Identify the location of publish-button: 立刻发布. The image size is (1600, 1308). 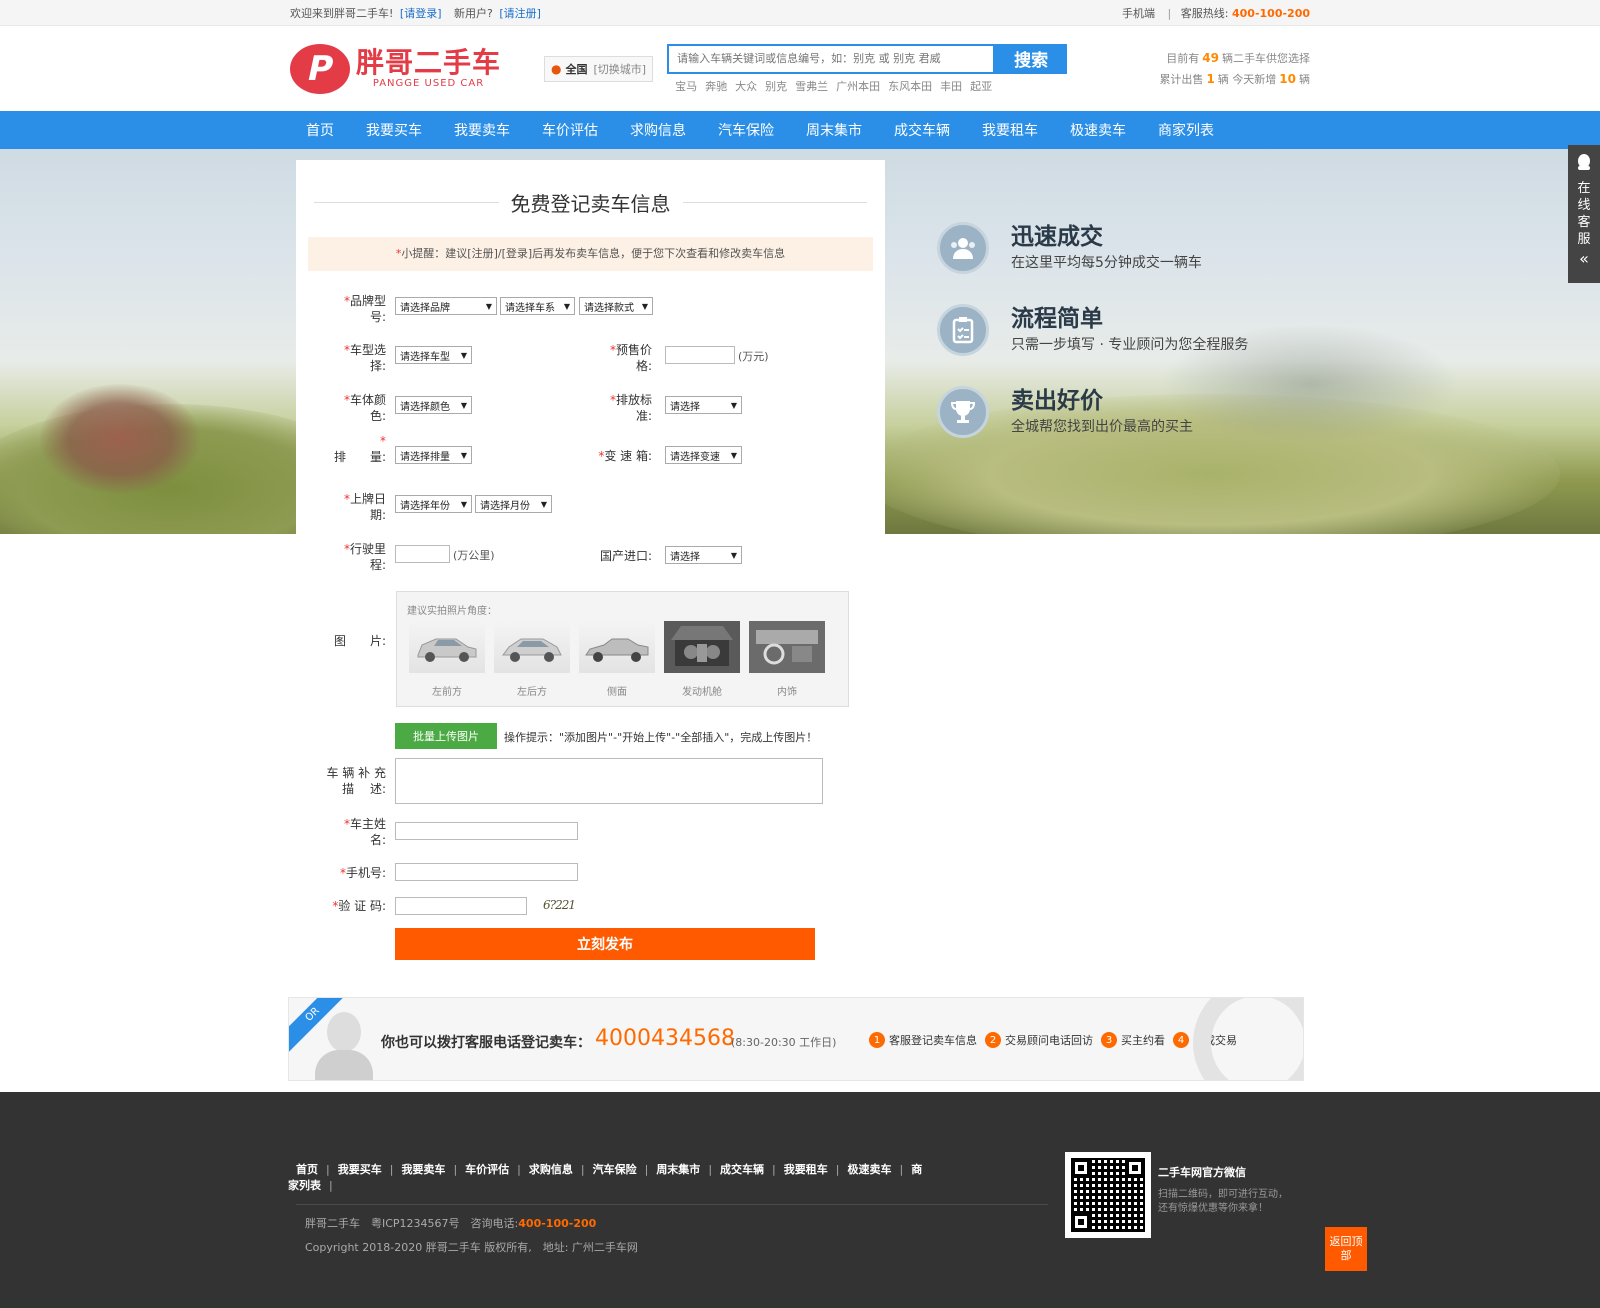
(605, 944).